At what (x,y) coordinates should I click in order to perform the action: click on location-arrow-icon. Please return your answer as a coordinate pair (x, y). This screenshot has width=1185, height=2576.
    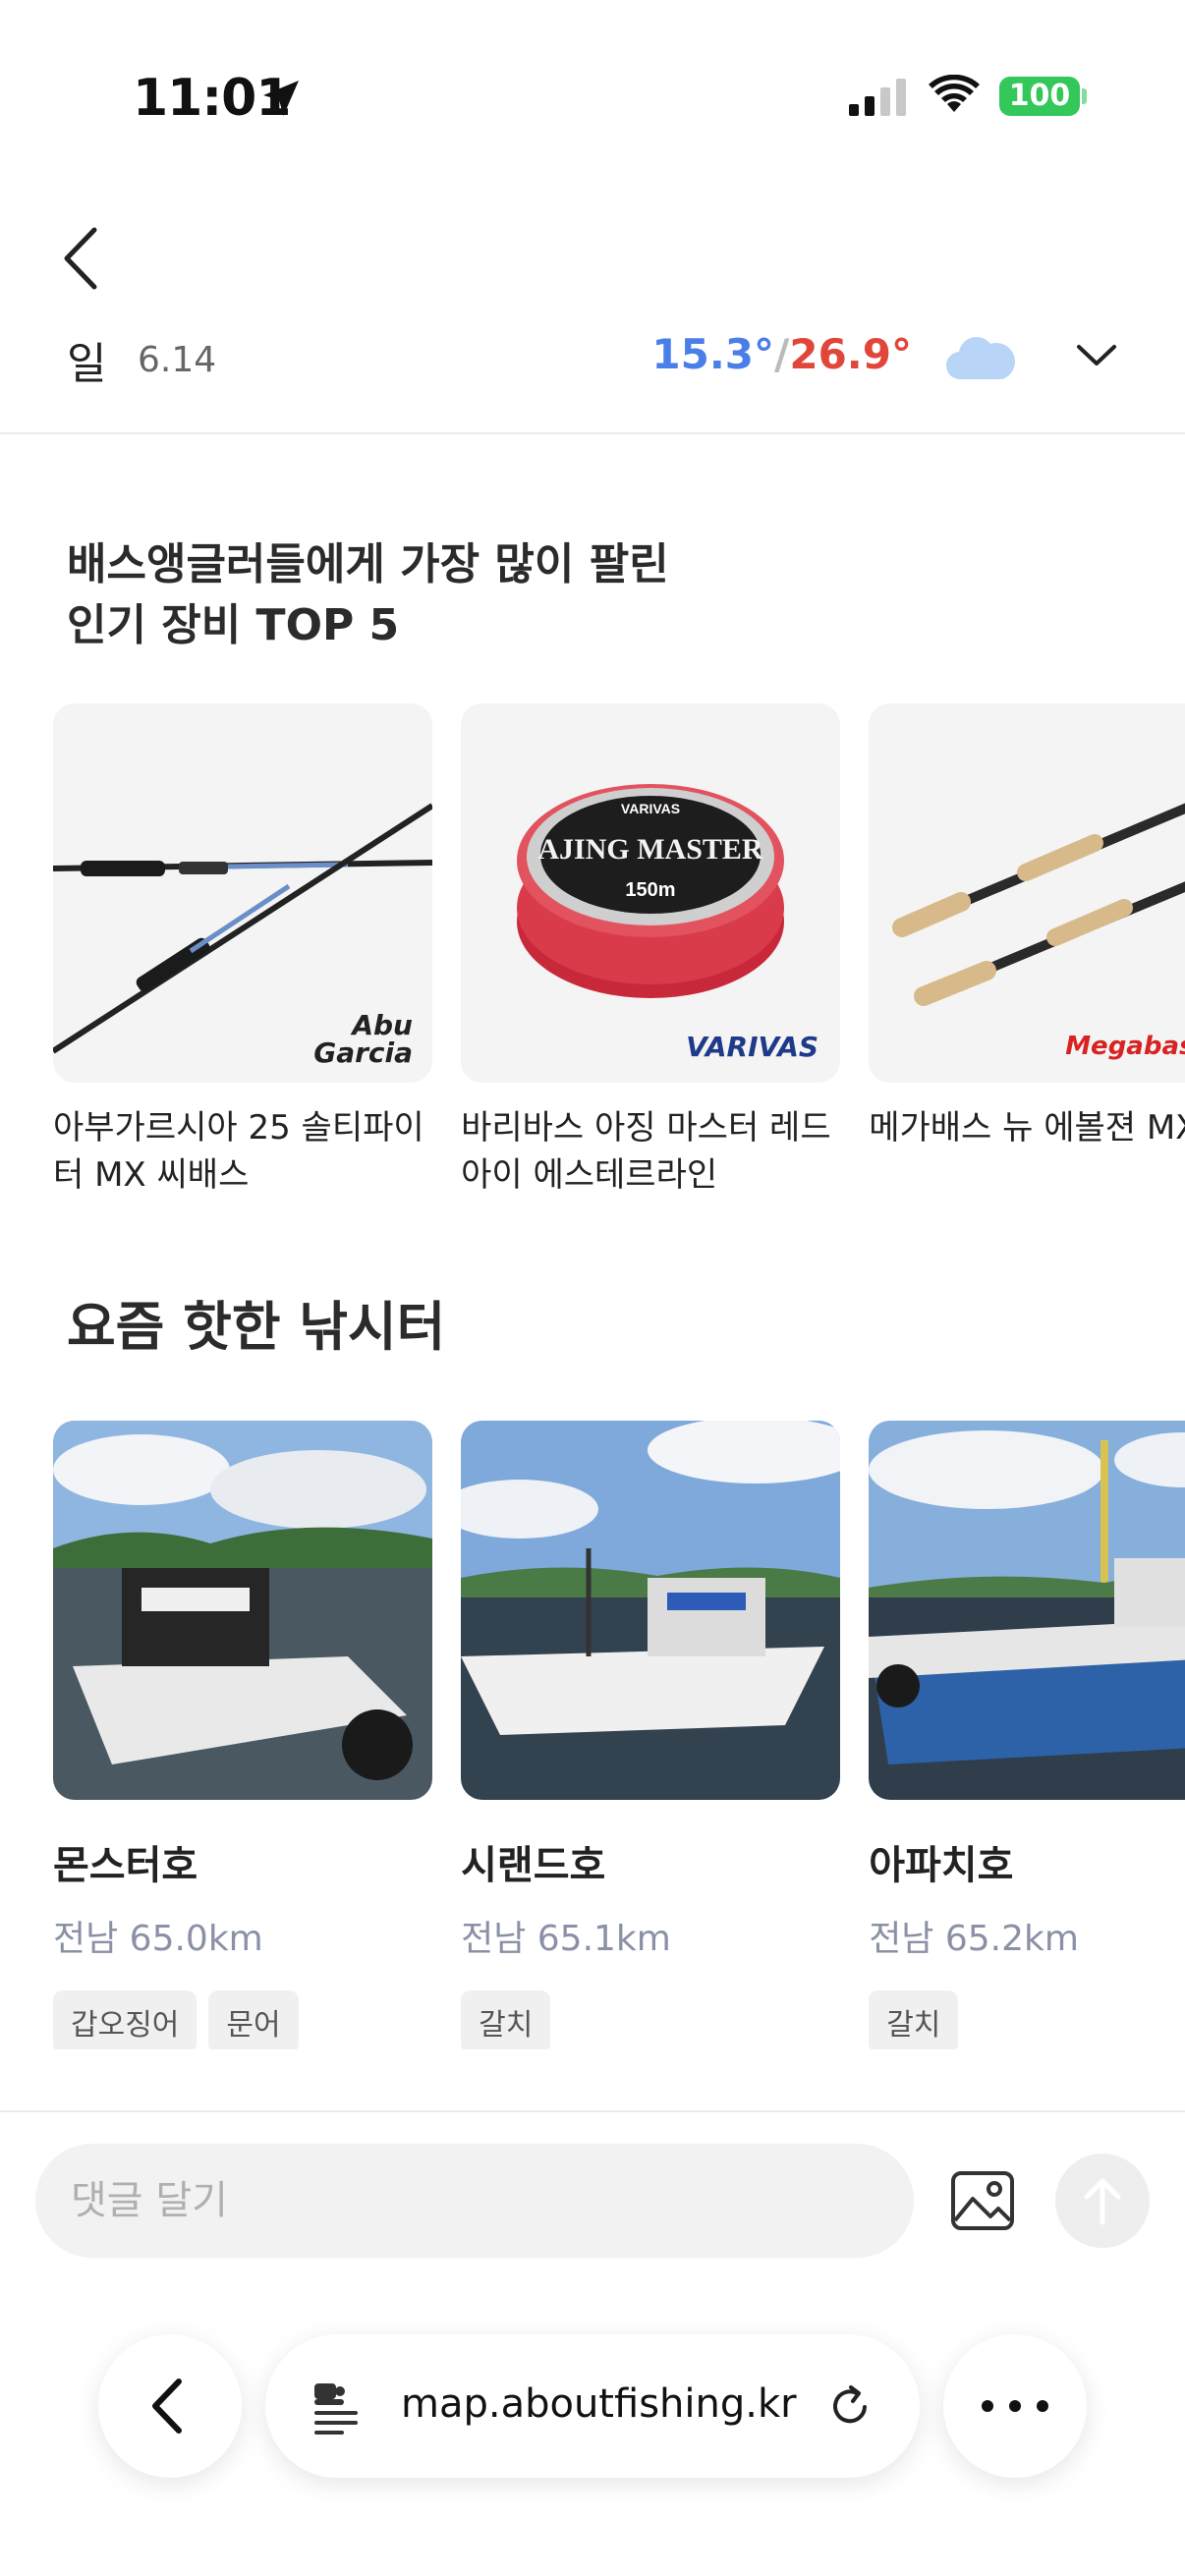
    Looking at the image, I should click on (281, 98).